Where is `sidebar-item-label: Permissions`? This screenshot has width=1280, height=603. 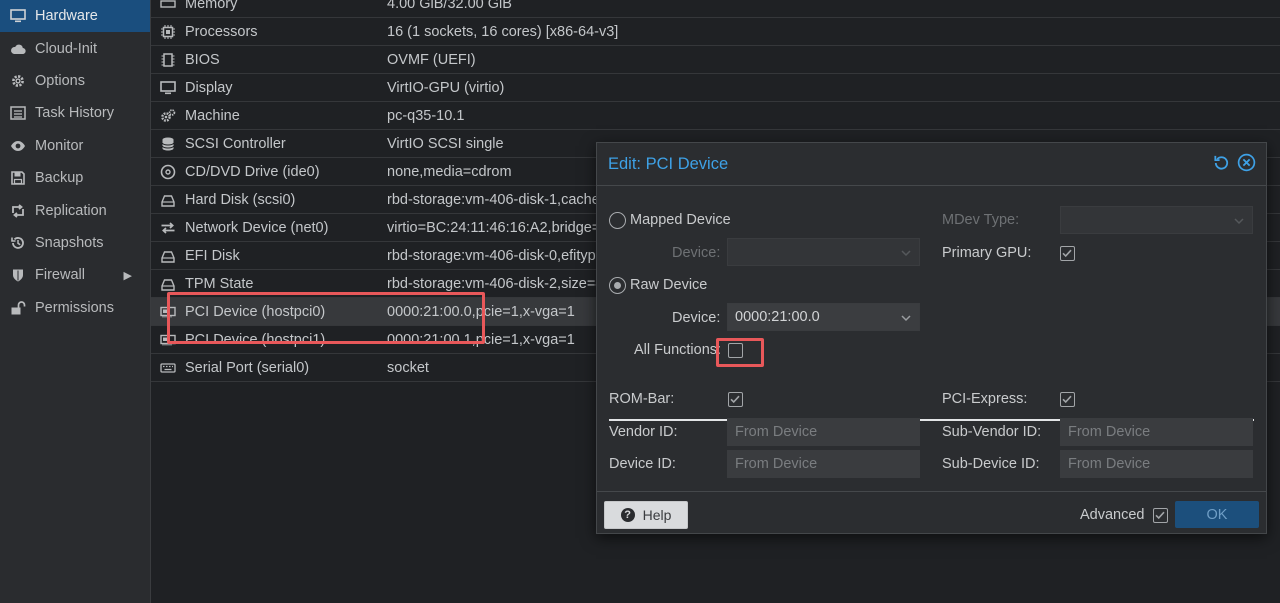 sidebar-item-label: Permissions is located at coordinates (74, 307).